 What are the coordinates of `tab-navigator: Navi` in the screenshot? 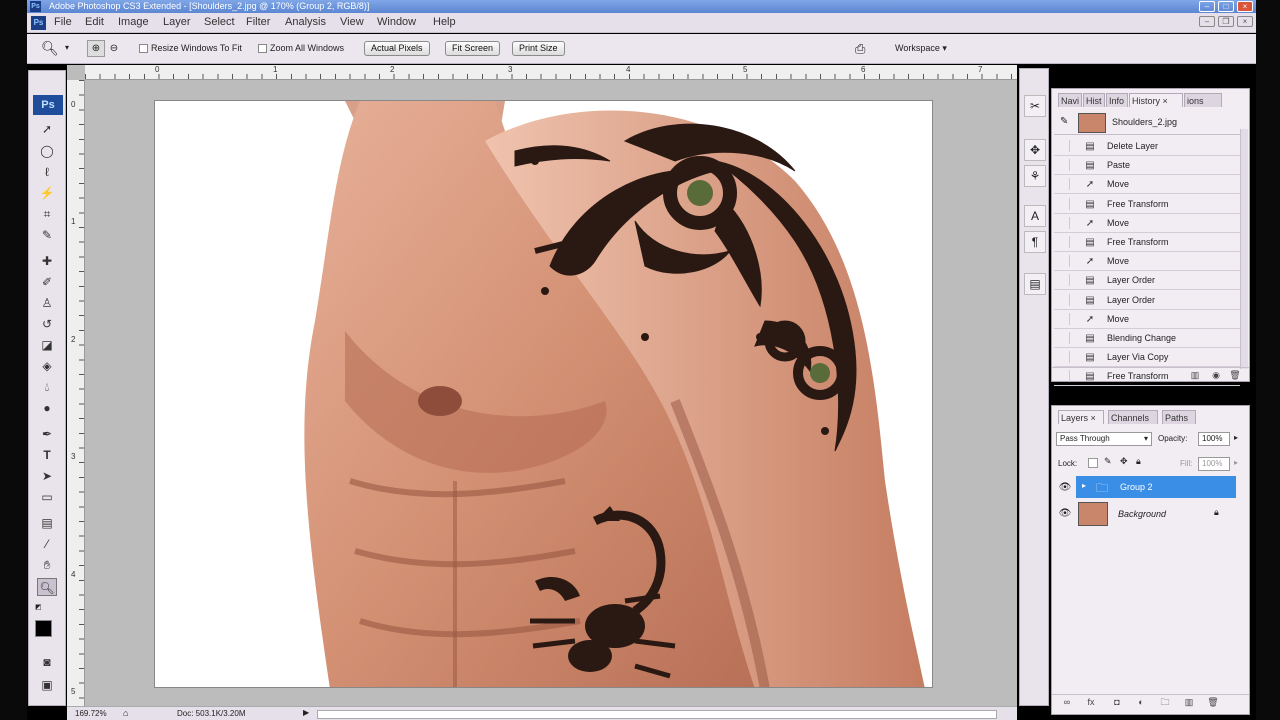 It's located at (1070, 100).